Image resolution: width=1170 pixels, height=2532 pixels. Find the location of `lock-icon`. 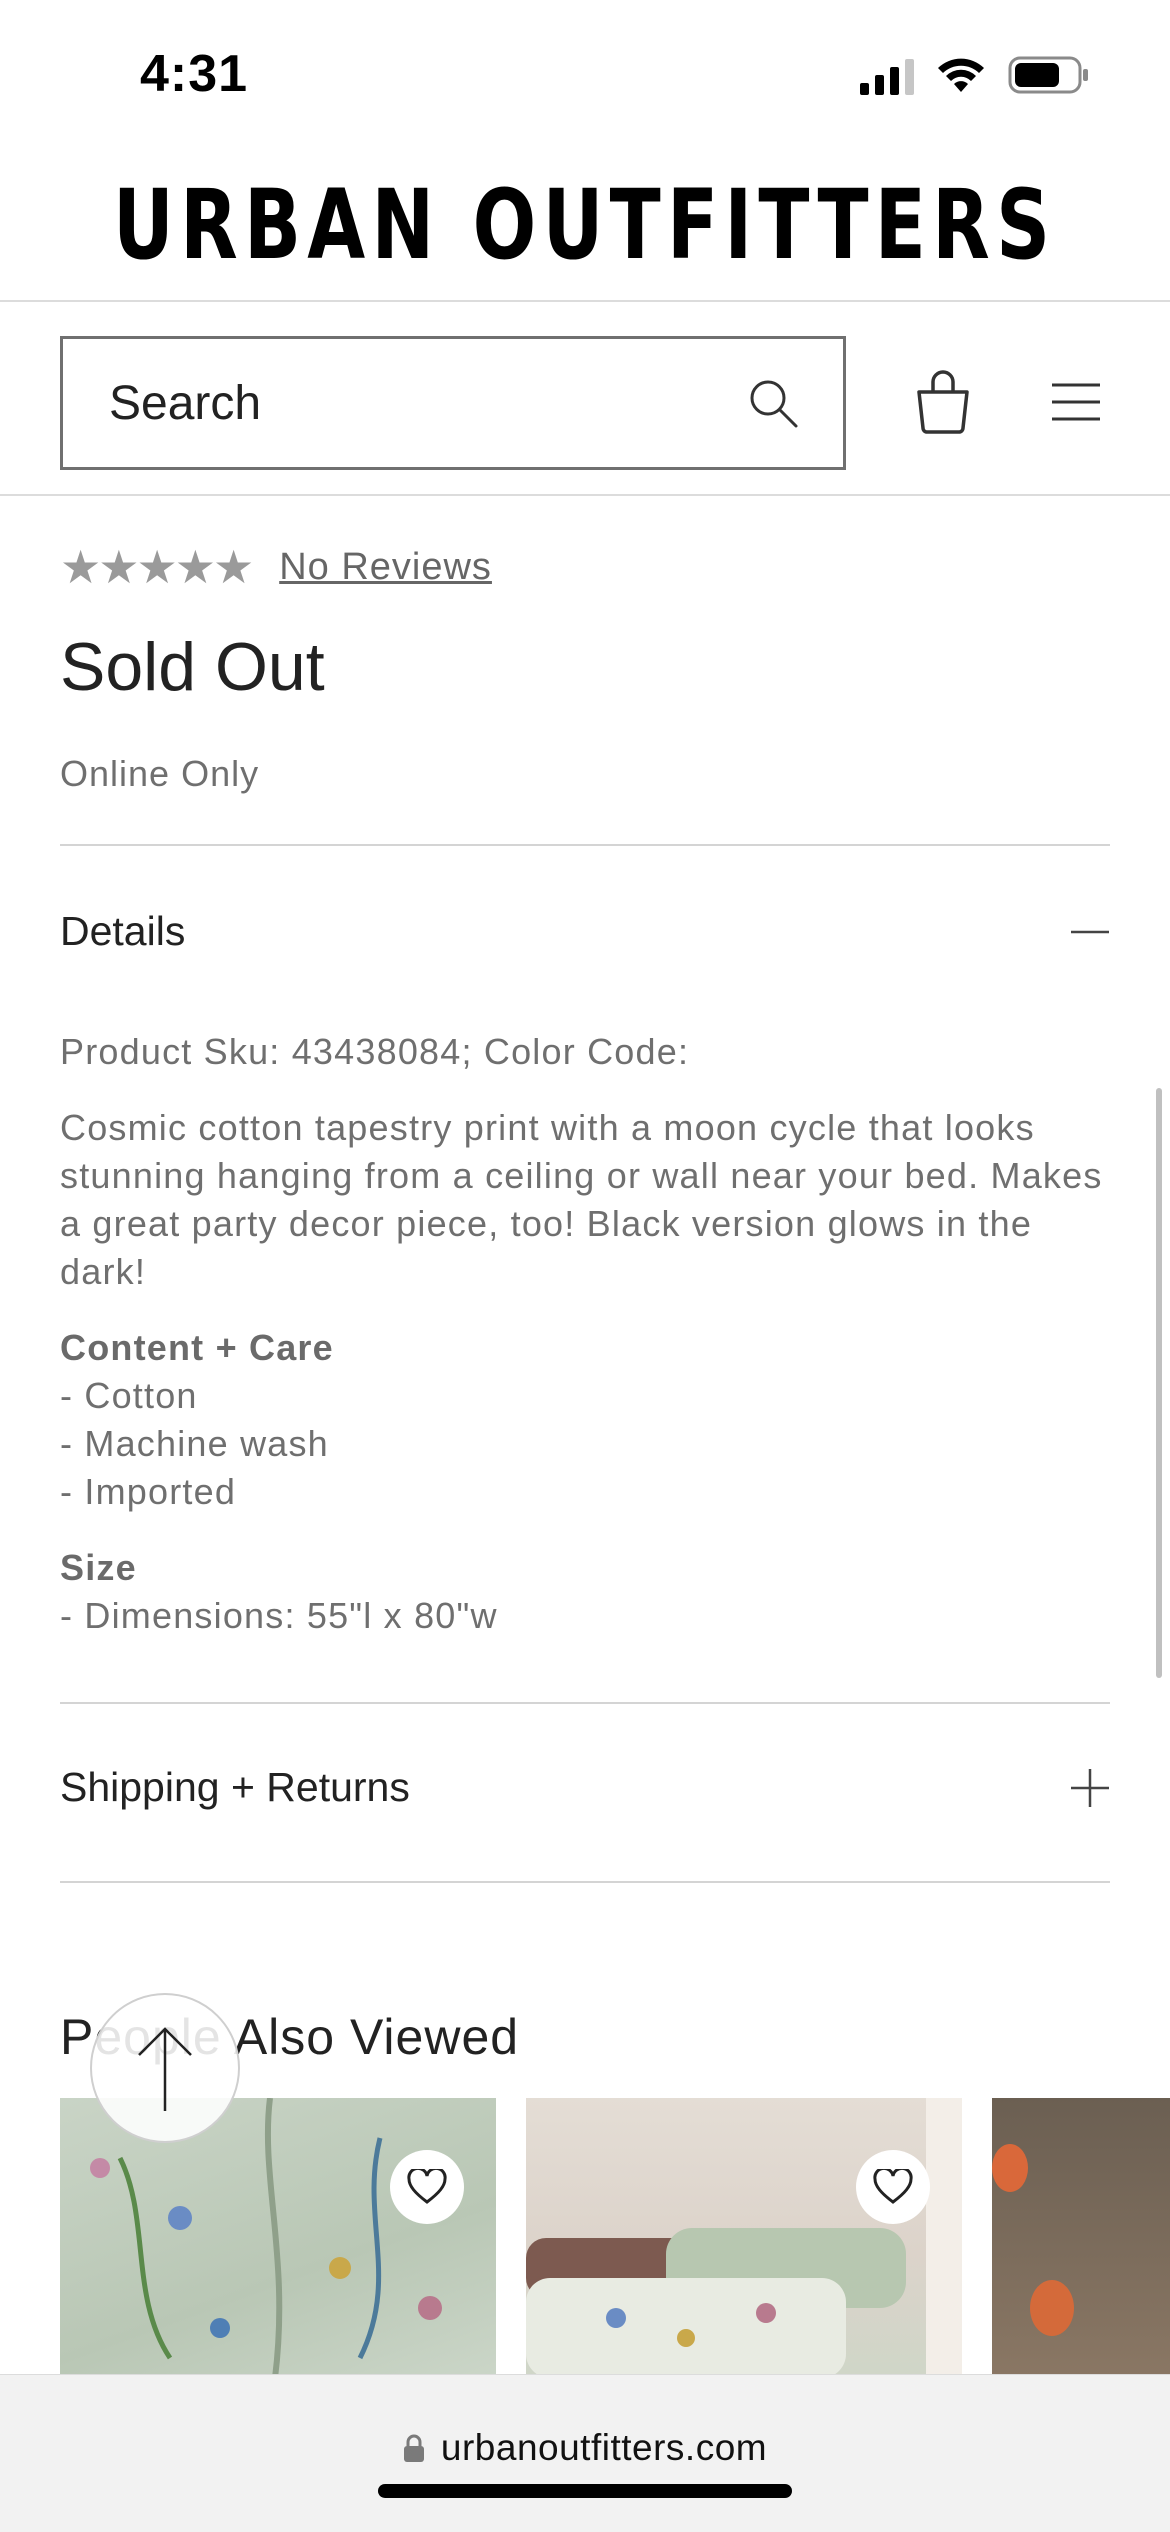

lock-icon is located at coordinates (413, 2448).